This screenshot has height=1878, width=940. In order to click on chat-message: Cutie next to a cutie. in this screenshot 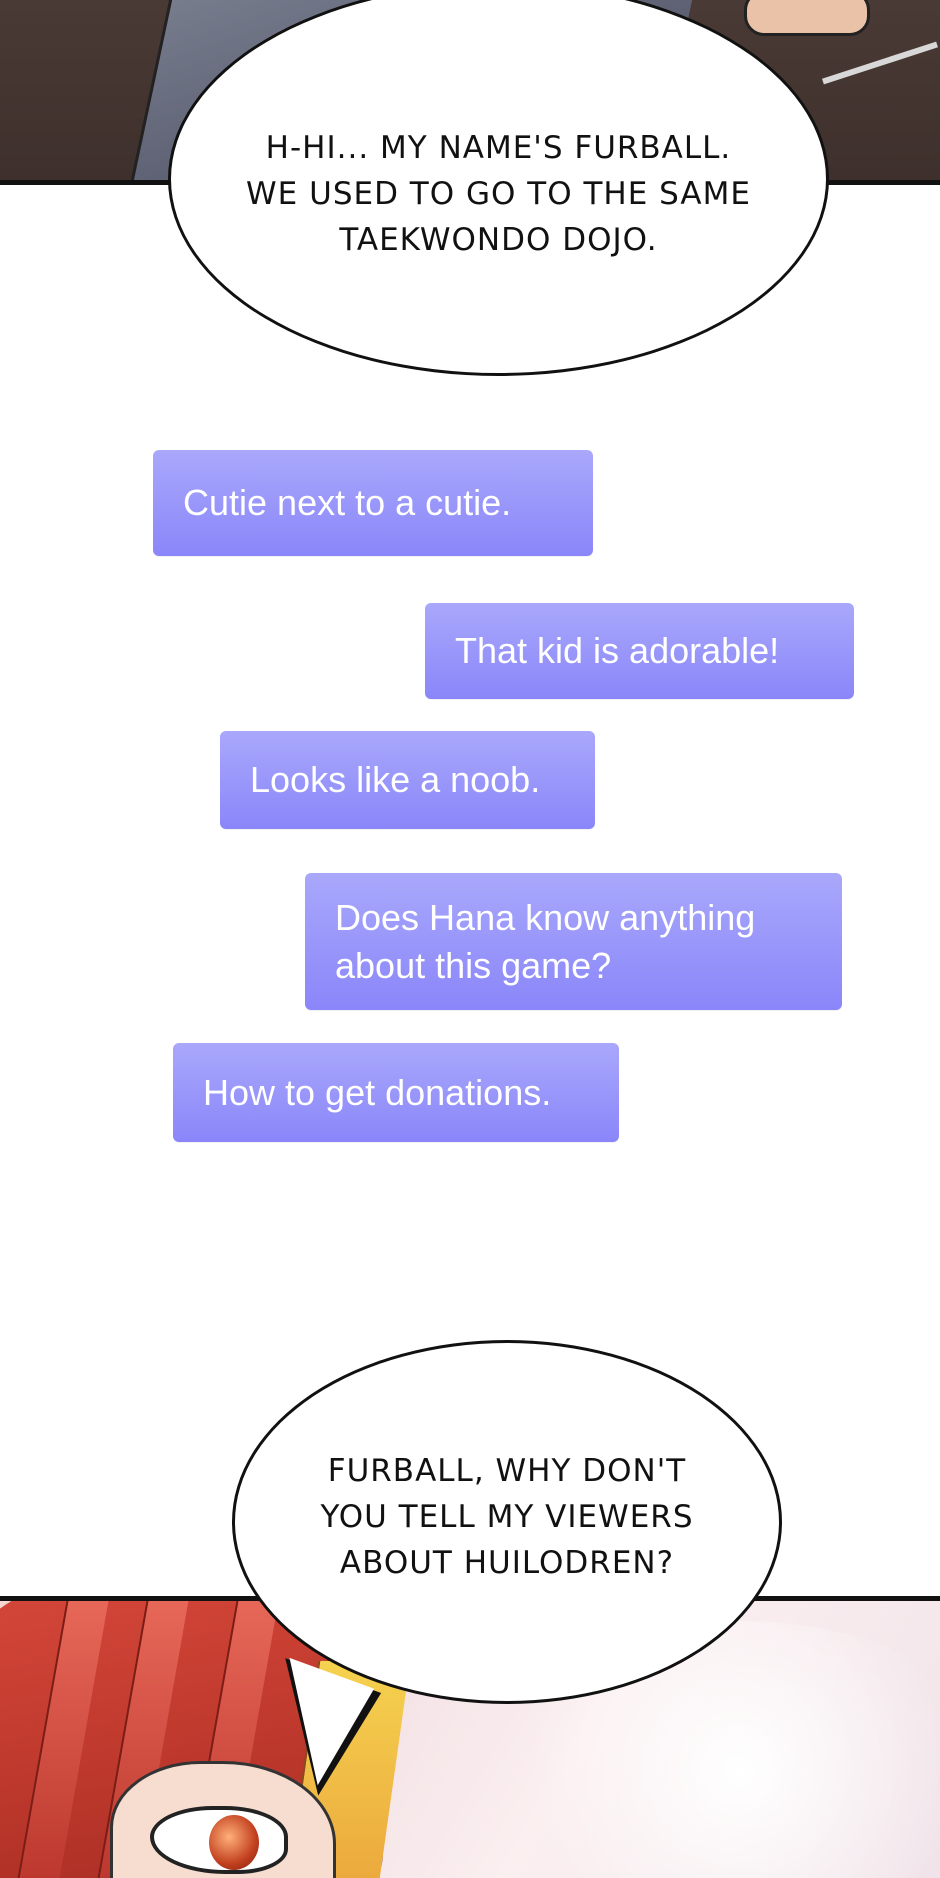, I will do `click(373, 503)`.